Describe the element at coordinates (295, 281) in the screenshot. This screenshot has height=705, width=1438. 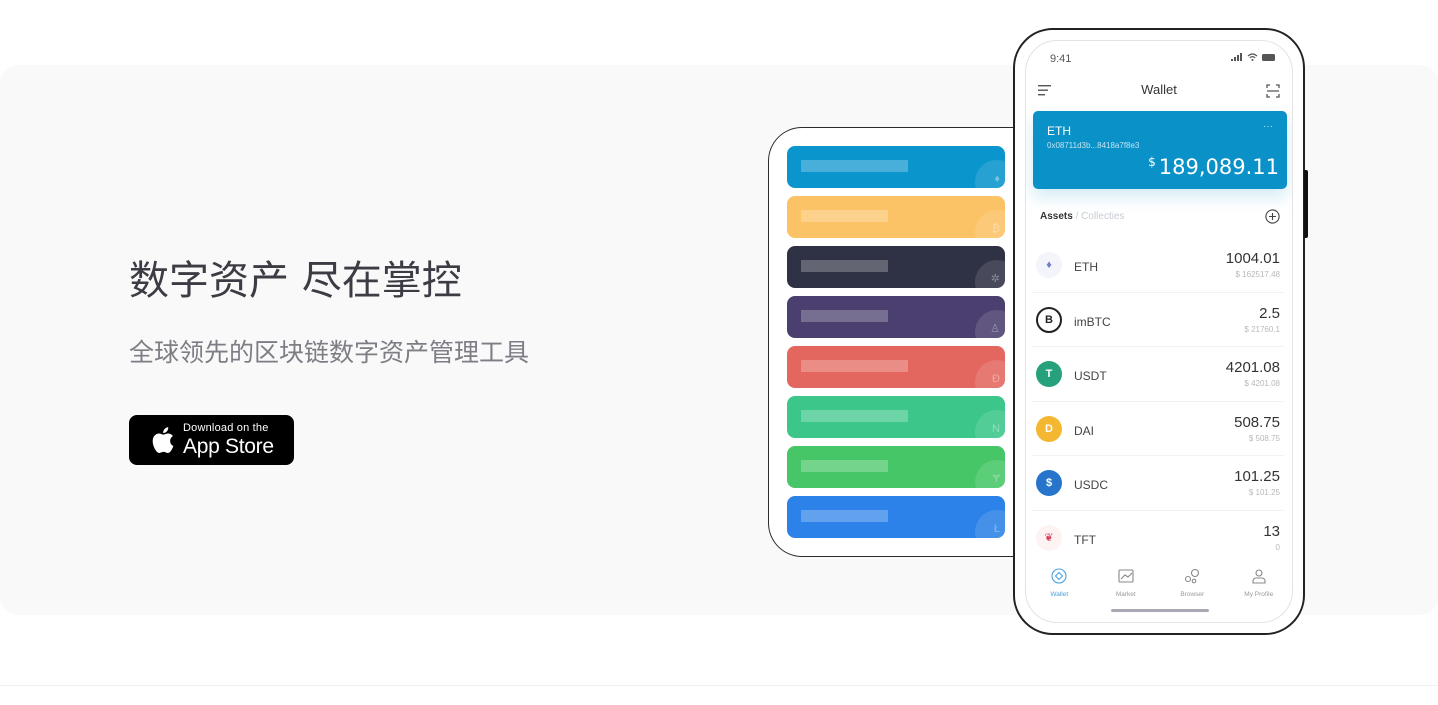
I see `hero-headline: 数字资产 尽在掌控` at that location.